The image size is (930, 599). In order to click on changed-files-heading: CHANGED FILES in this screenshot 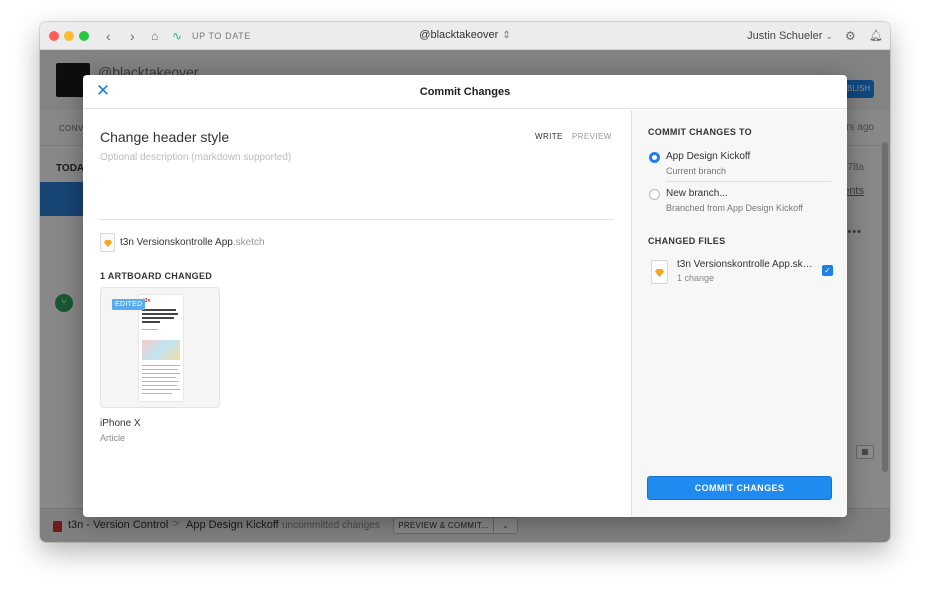, I will do `click(687, 241)`.